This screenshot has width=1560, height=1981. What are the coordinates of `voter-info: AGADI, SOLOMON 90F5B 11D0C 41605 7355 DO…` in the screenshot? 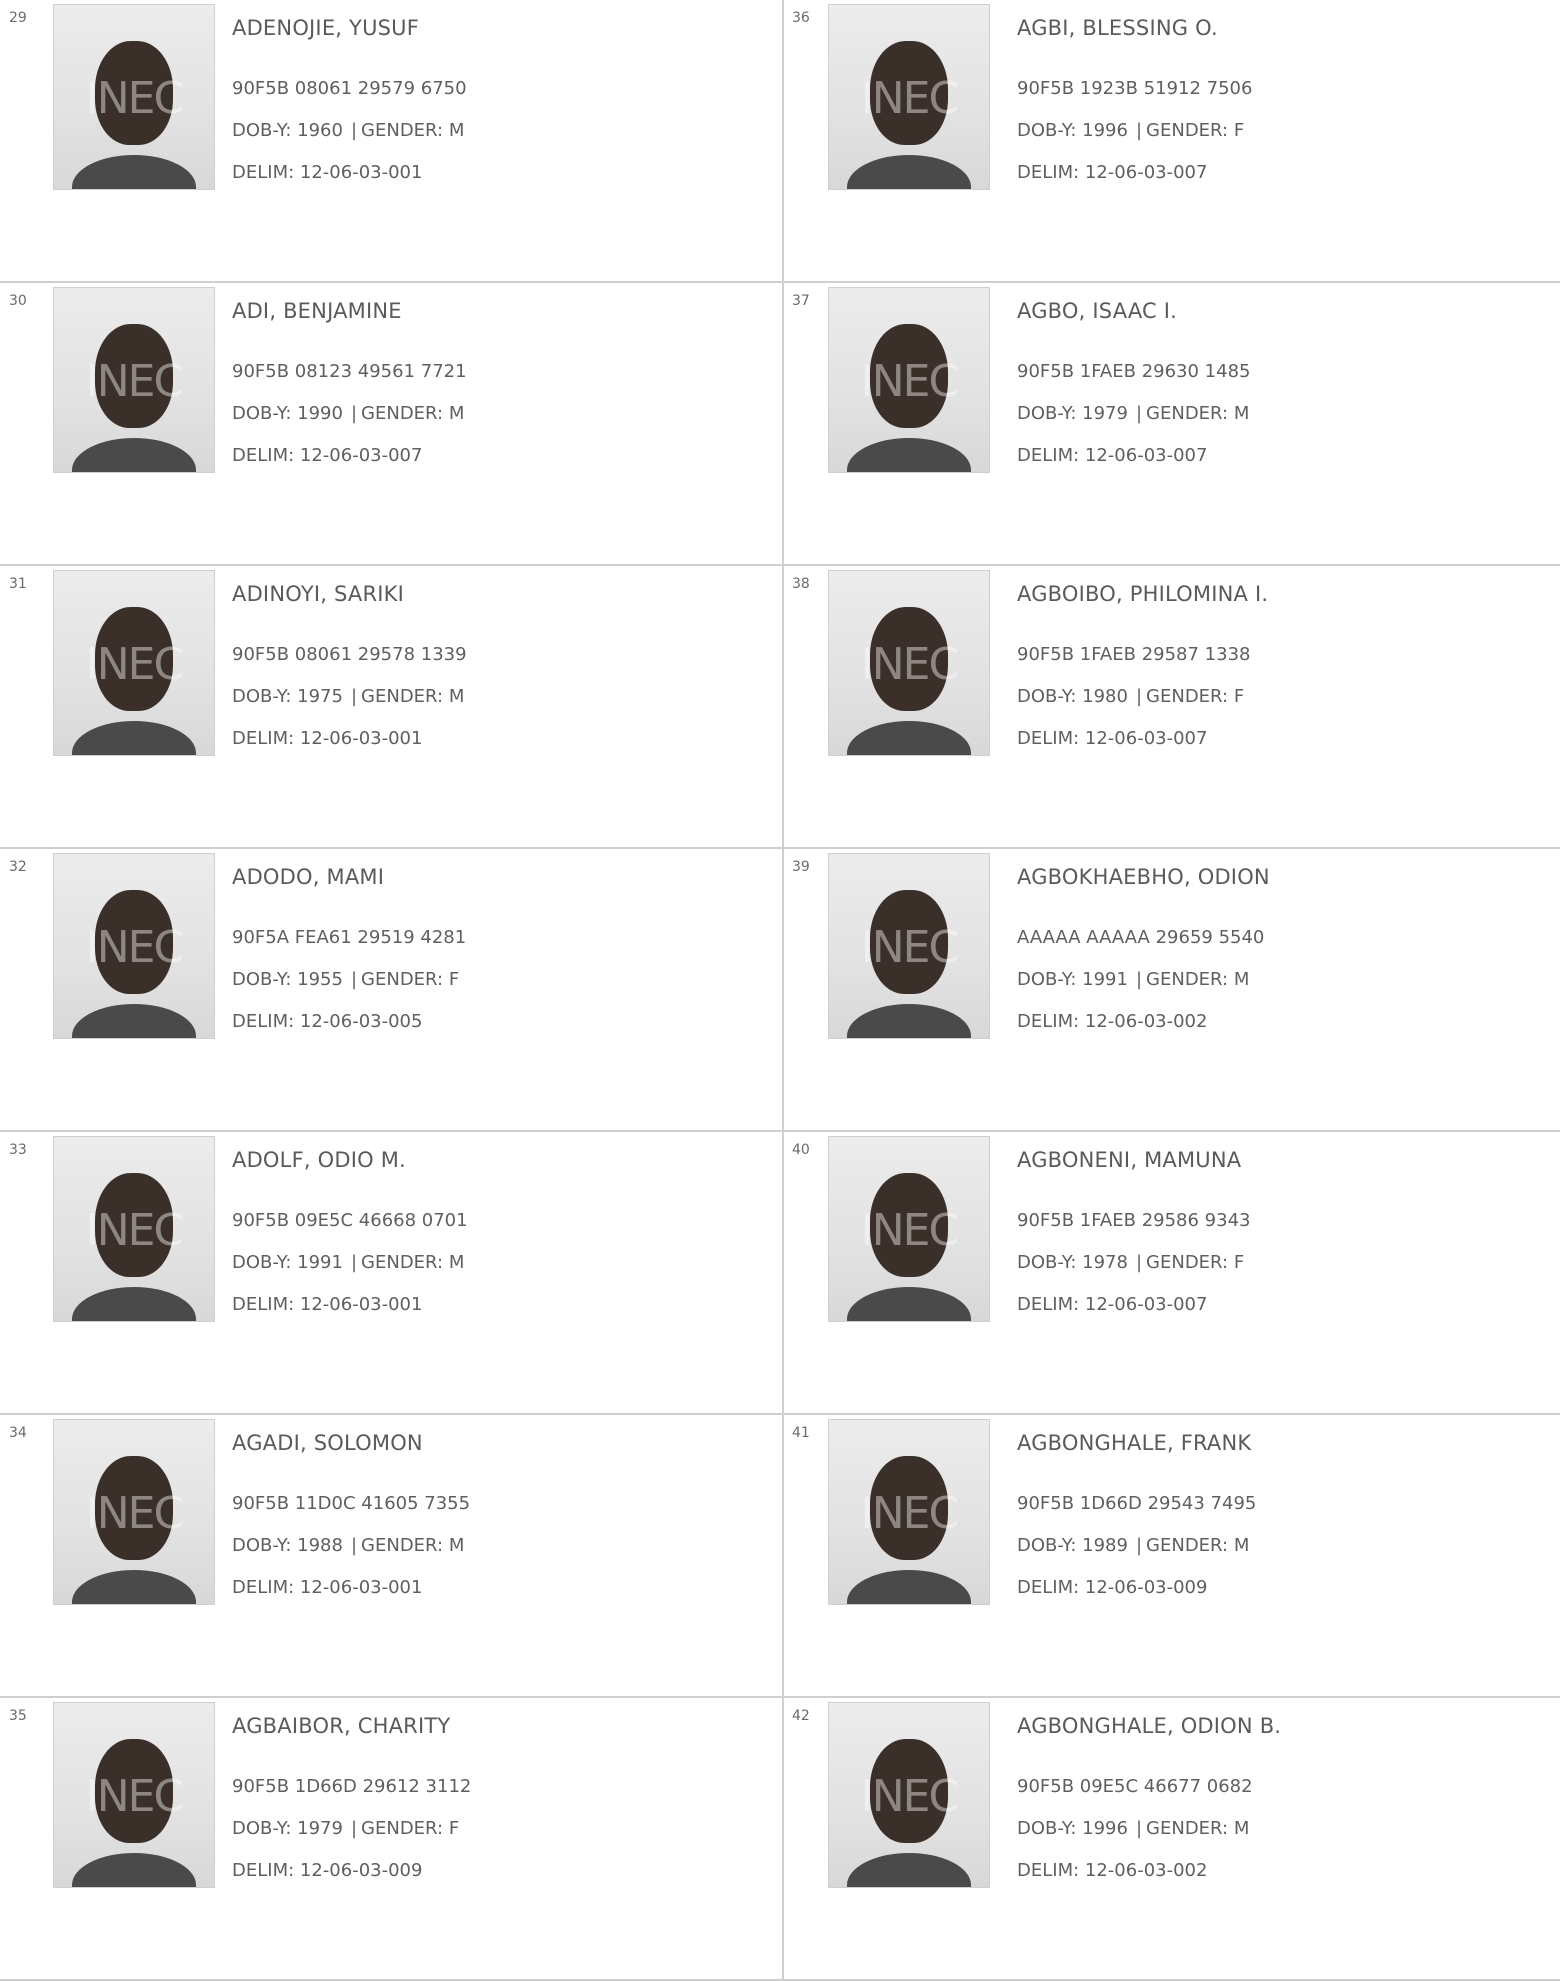 It's located at (502, 1514).